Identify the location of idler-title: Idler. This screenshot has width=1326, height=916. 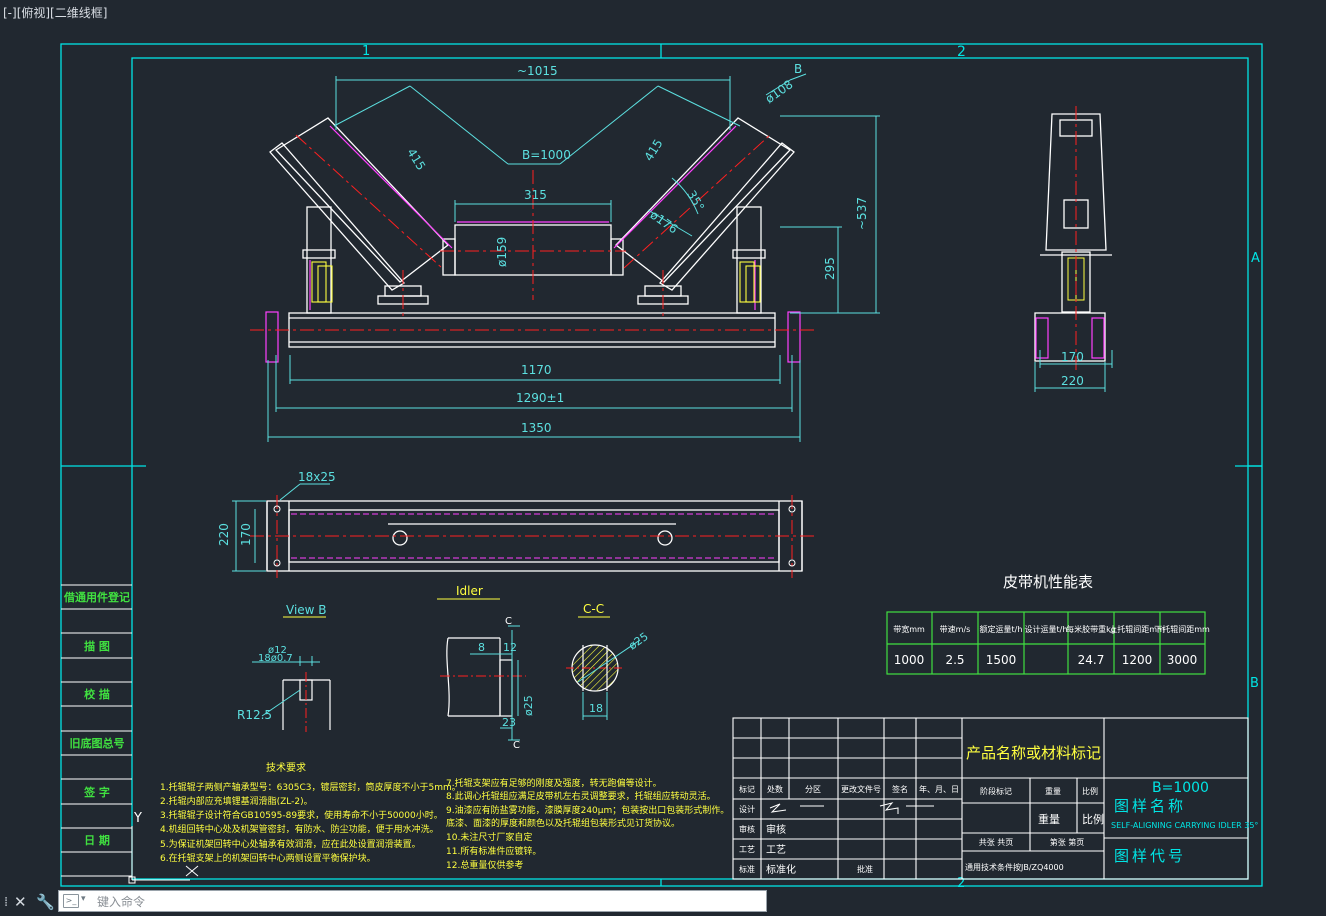
(469, 591).